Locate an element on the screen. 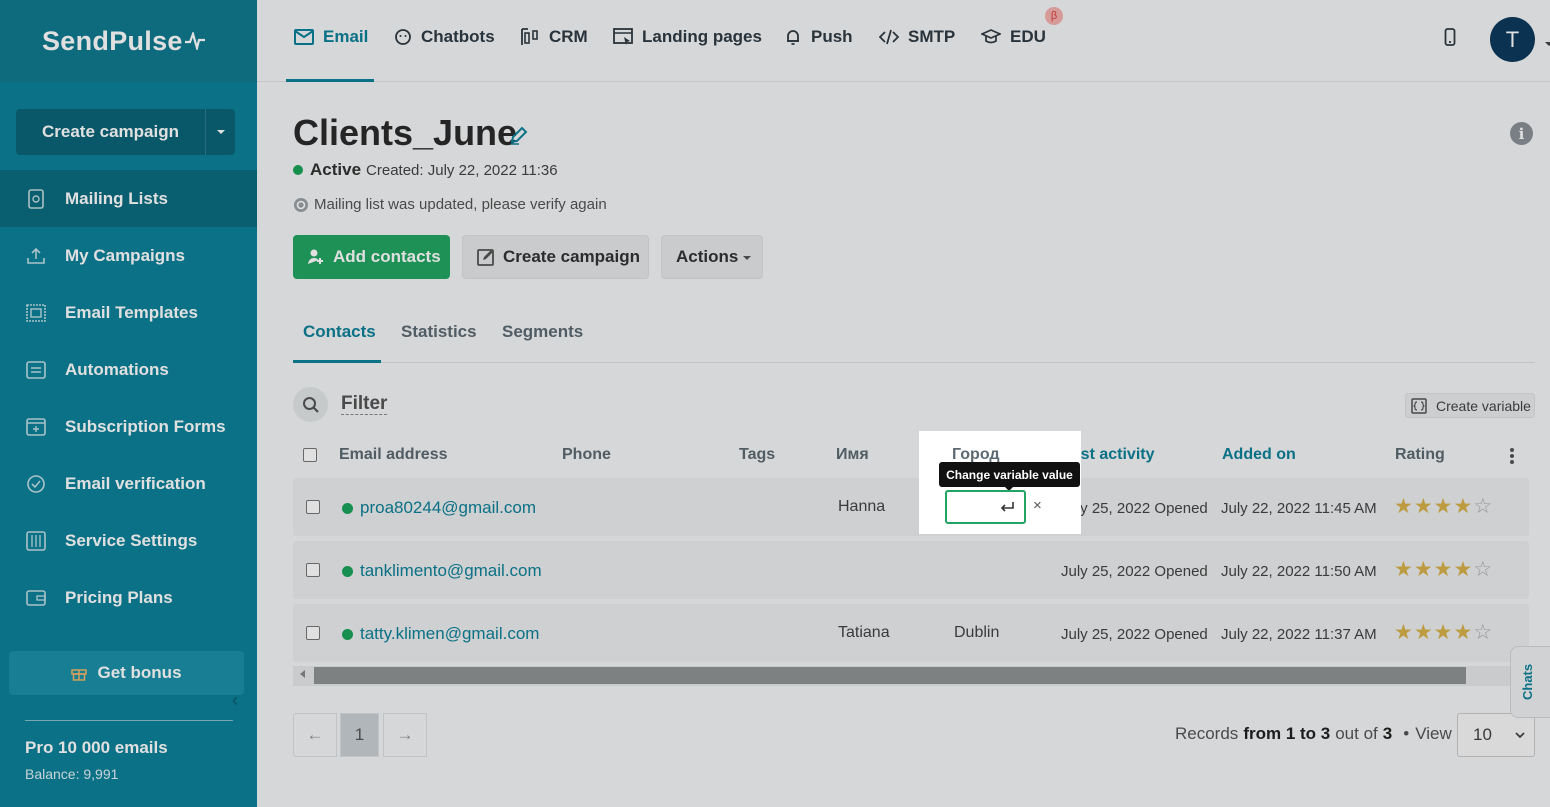 The height and width of the screenshot is (807, 1550). page-1-button: 1 is located at coordinates (359, 735).